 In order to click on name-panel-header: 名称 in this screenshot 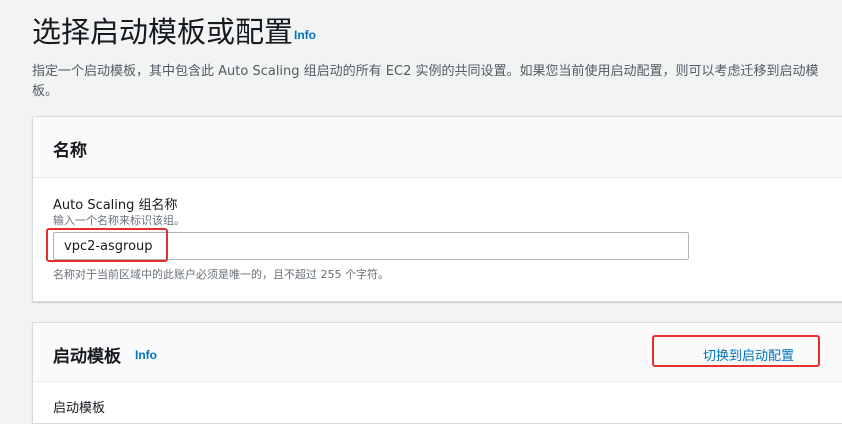, I will do `click(437, 147)`.